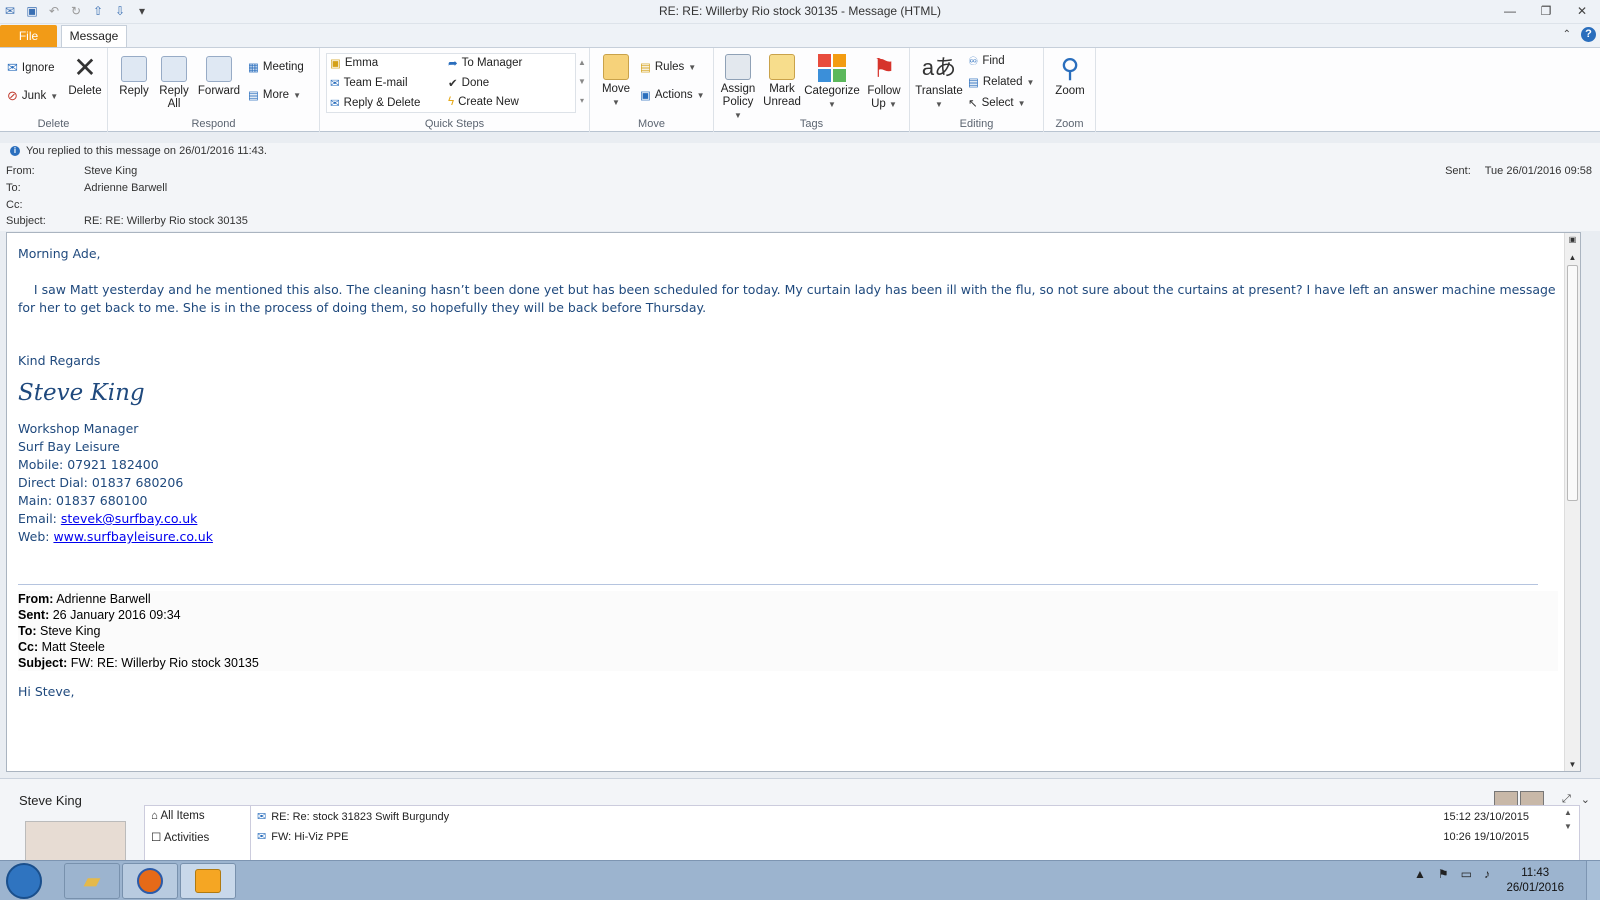 The image size is (1600, 900). I want to click on forward-button: Forward, so click(219, 77).